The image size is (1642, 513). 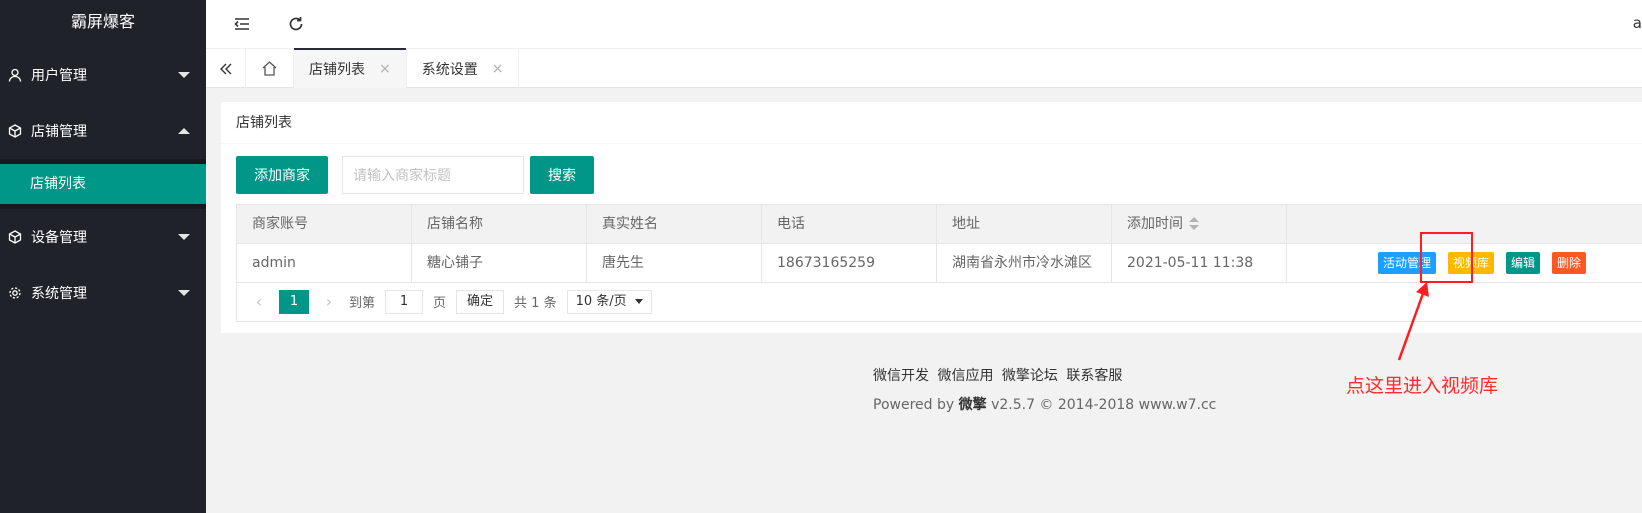 What do you see at coordinates (931, 123) in the screenshot?
I see `card-title: 店铺列表` at bounding box center [931, 123].